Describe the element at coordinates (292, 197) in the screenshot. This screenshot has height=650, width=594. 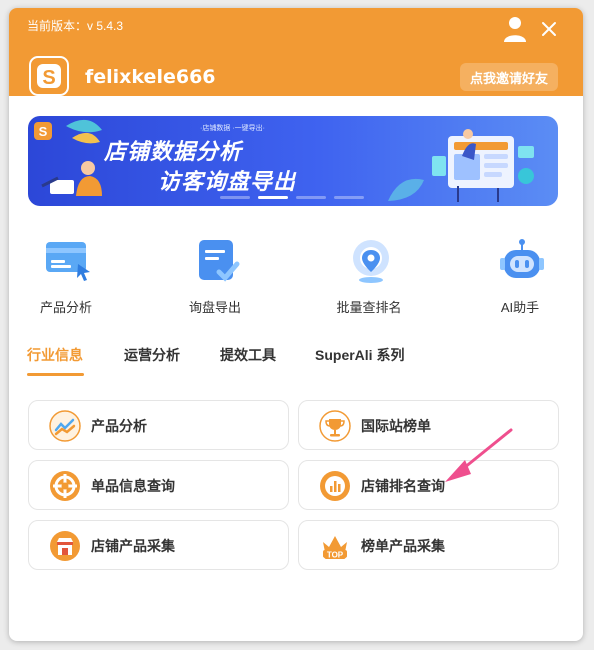
I see `carousel-dots` at that location.